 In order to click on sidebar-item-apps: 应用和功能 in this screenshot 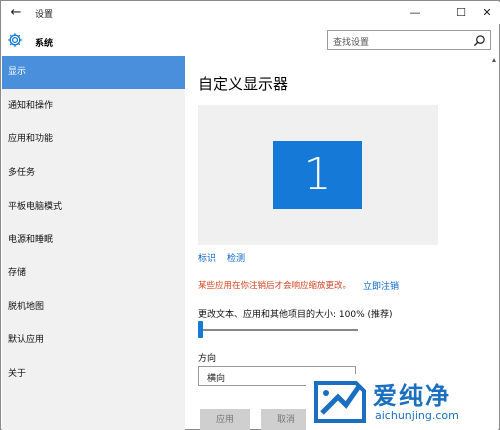, I will do `click(93, 139)`.